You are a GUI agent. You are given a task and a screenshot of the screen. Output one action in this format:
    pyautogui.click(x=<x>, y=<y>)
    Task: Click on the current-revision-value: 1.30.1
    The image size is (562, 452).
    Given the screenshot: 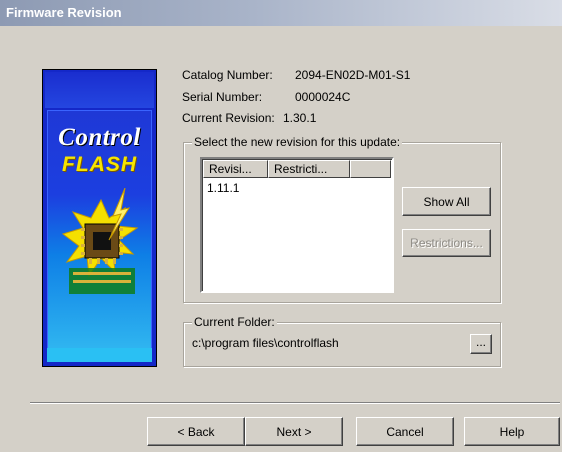 What is the action you would take?
    pyautogui.click(x=300, y=118)
    